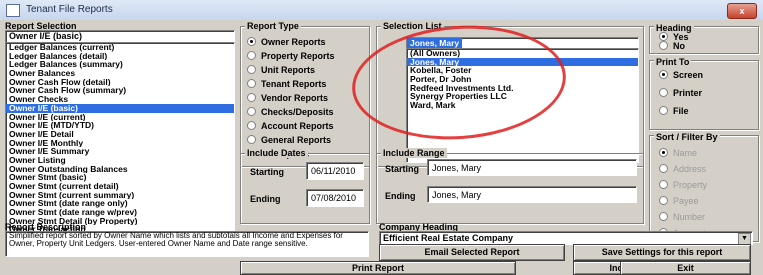 The width and height of the screenshot is (763, 275). What do you see at coordinates (400, 196) in the screenshot?
I see `range-end-label: Ending` at bounding box center [400, 196].